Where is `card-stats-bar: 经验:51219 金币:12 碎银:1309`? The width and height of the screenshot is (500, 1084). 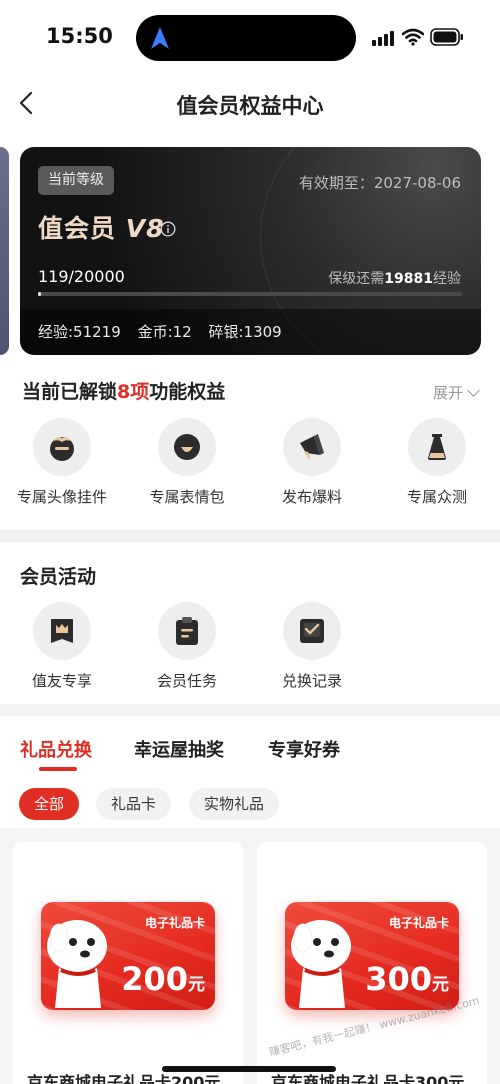
card-stats-bar: 经验:51219 金币:12 碎银:1309 is located at coordinates (250, 332).